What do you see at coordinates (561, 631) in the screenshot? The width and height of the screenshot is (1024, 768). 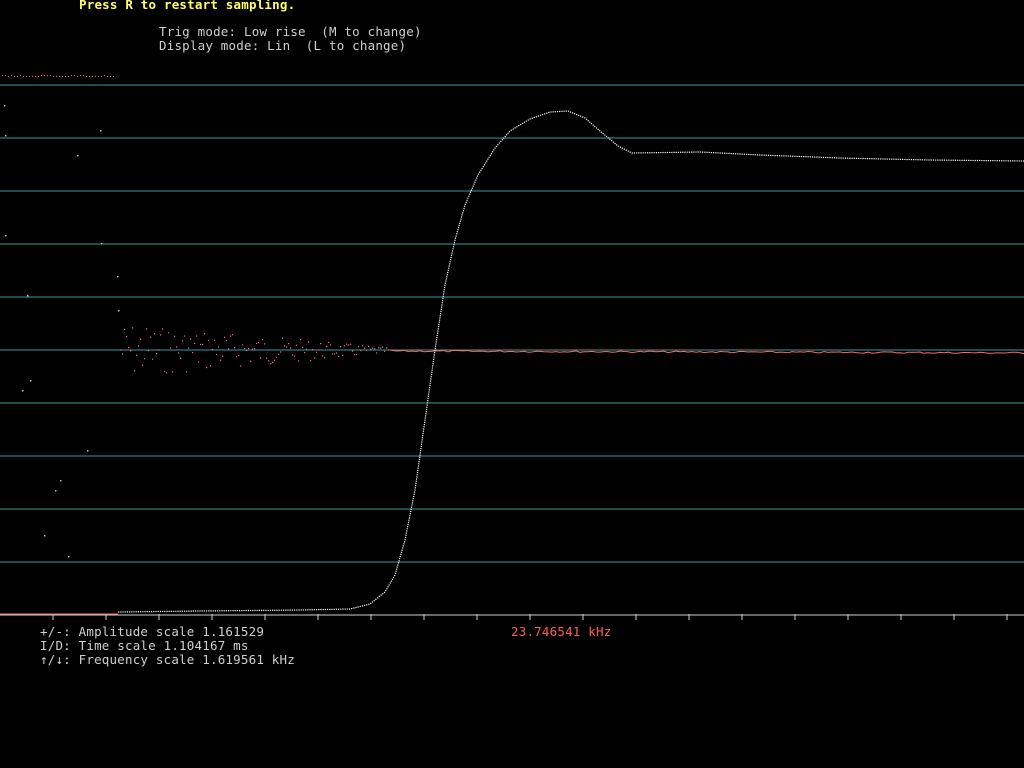 I see `frequency-readout: 23.746541 kHz` at bounding box center [561, 631].